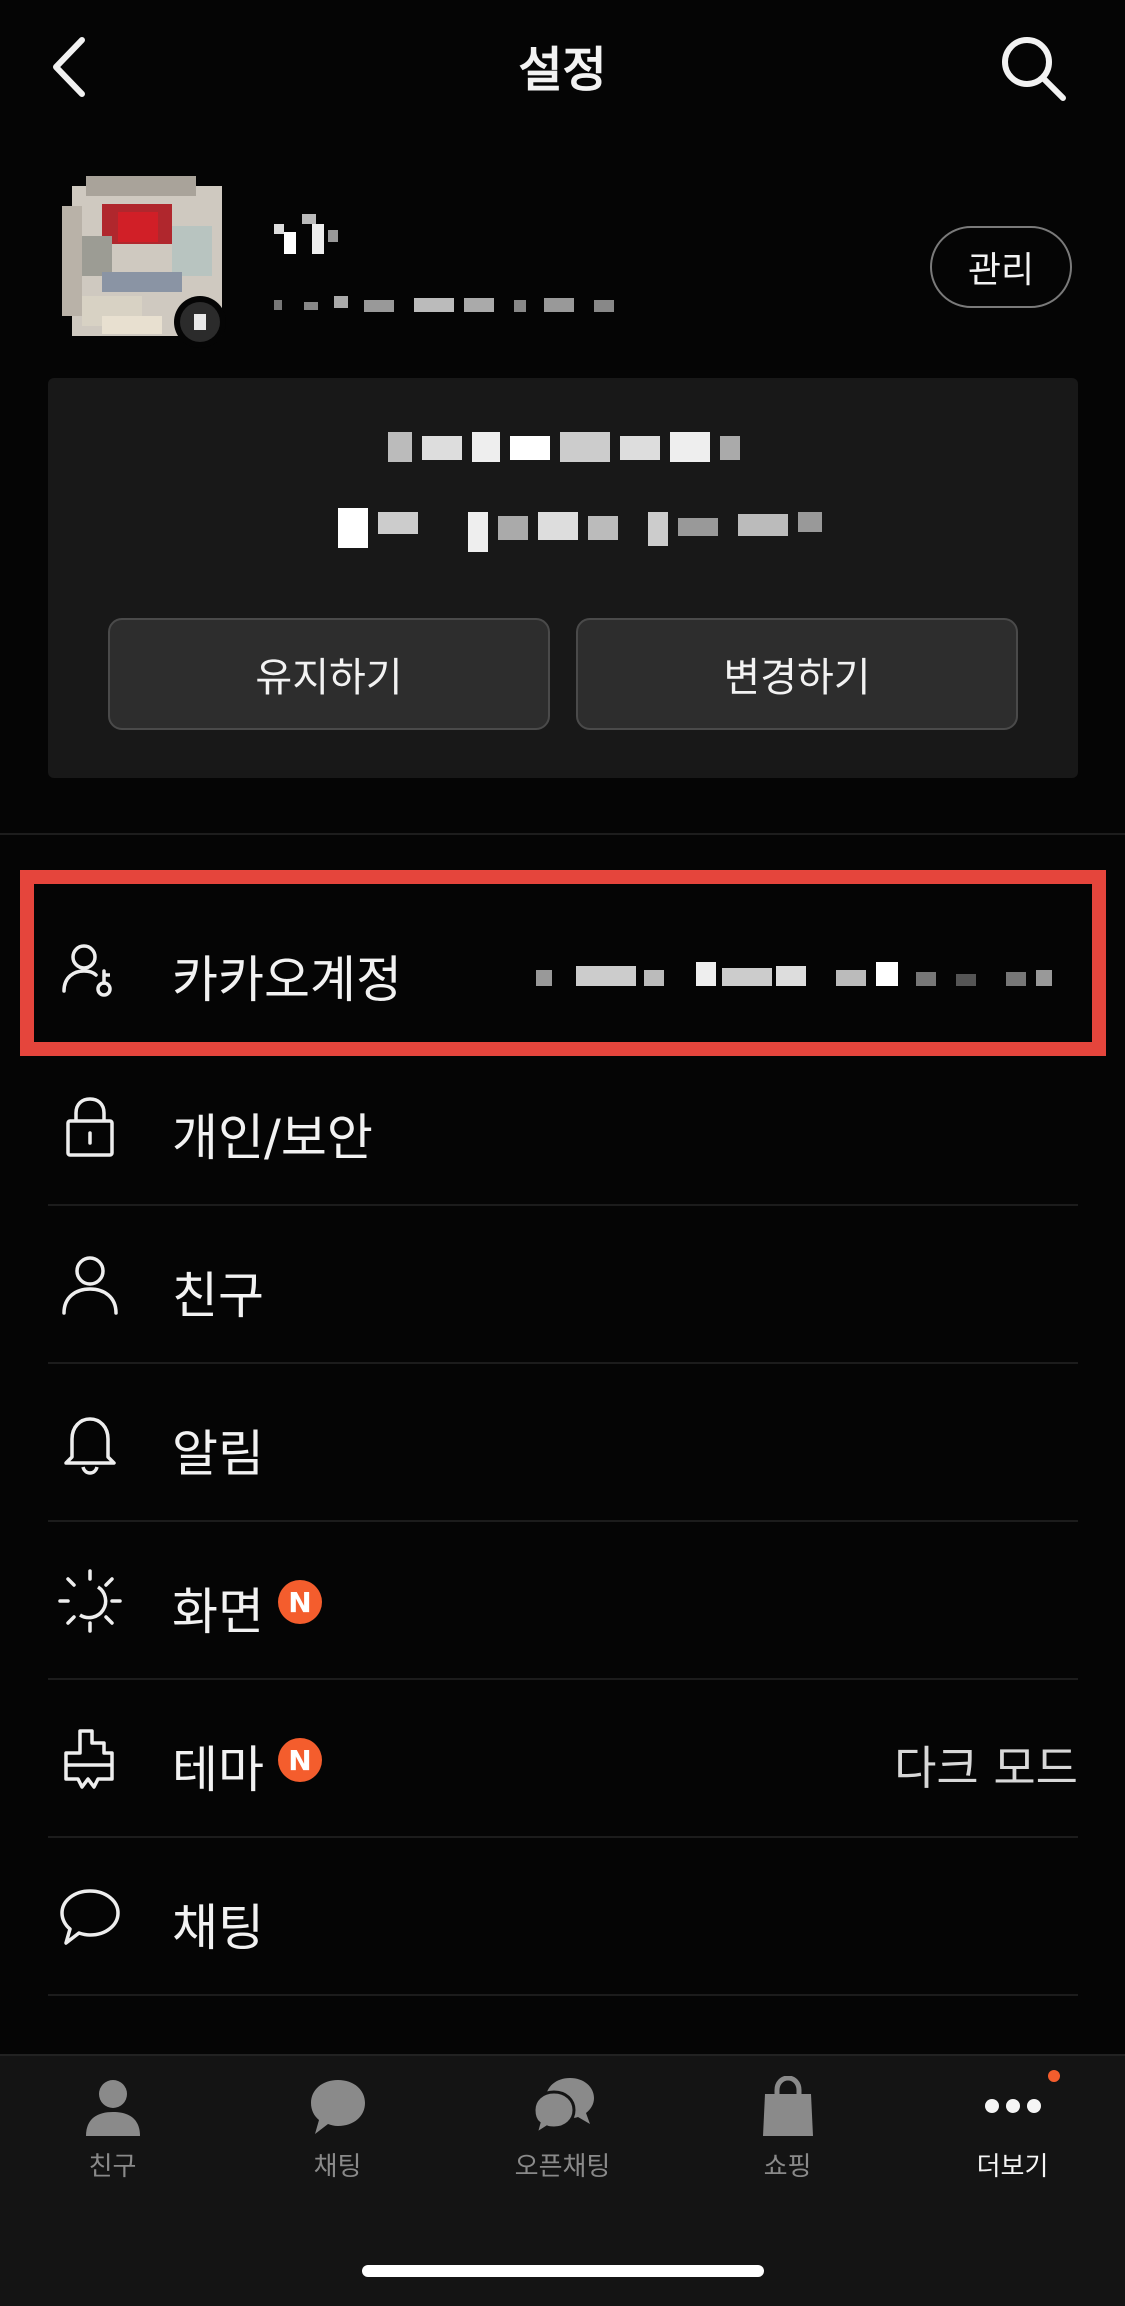  What do you see at coordinates (580, 492) in the screenshot?
I see `notice-text-redacted` at bounding box center [580, 492].